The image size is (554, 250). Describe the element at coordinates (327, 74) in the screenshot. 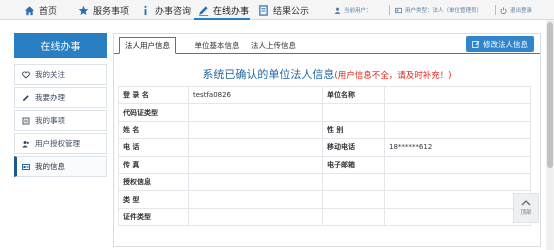

I see `info-title: 系统已确认的单位法人信息(用户信息不全，请及时补充！)` at that location.